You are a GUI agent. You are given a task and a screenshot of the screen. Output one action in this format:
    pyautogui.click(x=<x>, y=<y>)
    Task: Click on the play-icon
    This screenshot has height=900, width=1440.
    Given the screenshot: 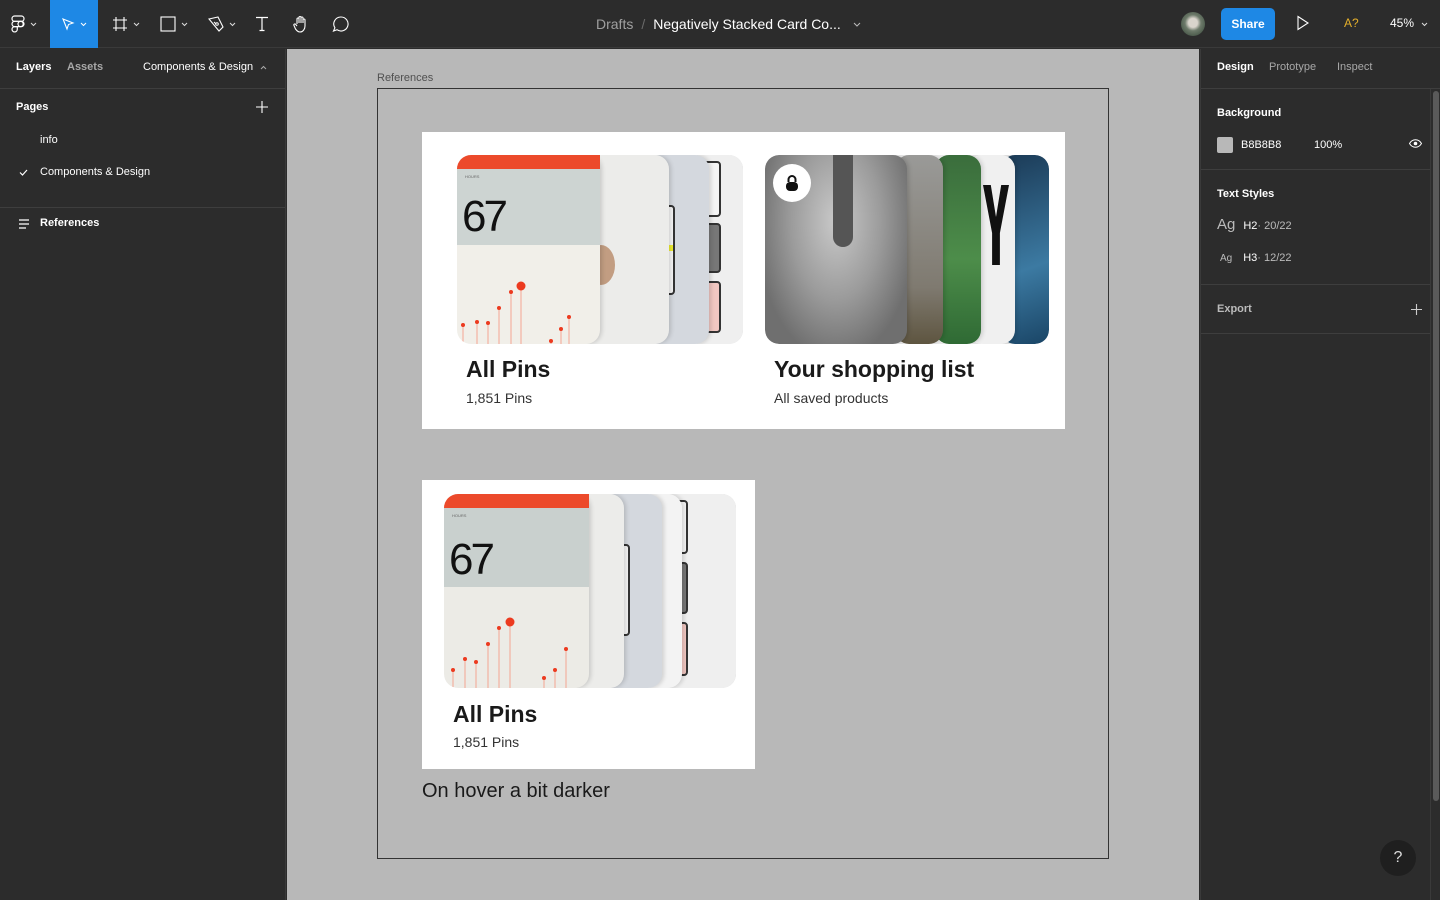 What is the action you would take?
    pyautogui.click(x=1303, y=23)
    